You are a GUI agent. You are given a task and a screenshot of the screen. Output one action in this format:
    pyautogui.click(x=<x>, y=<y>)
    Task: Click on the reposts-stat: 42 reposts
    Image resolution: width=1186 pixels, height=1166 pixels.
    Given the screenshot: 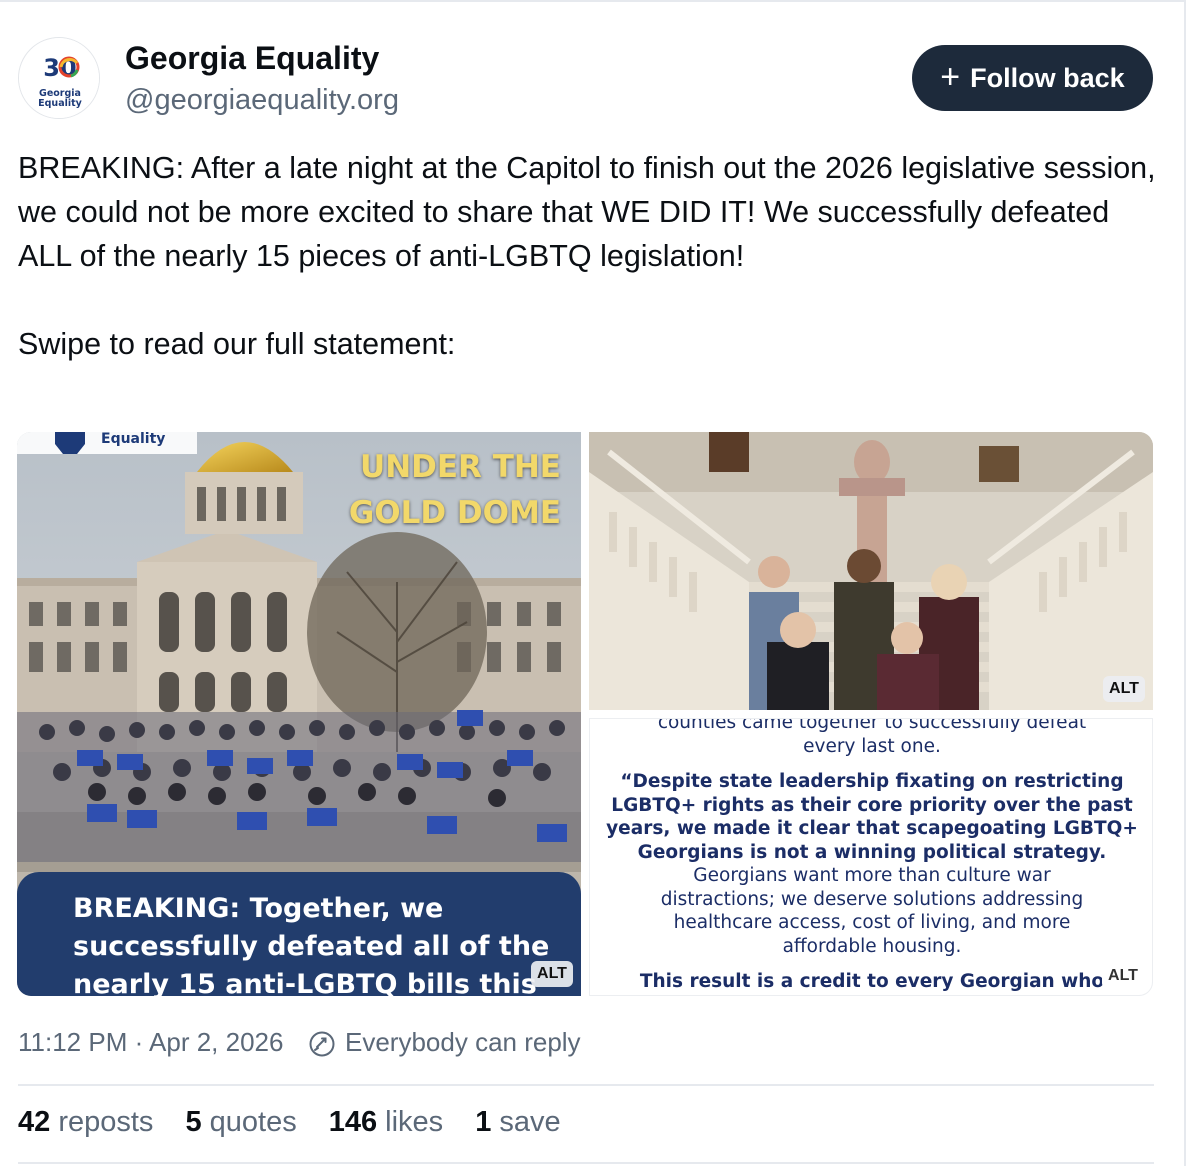 What is the action you would take?
    pyautogui.click(x=85, y=1122)
    